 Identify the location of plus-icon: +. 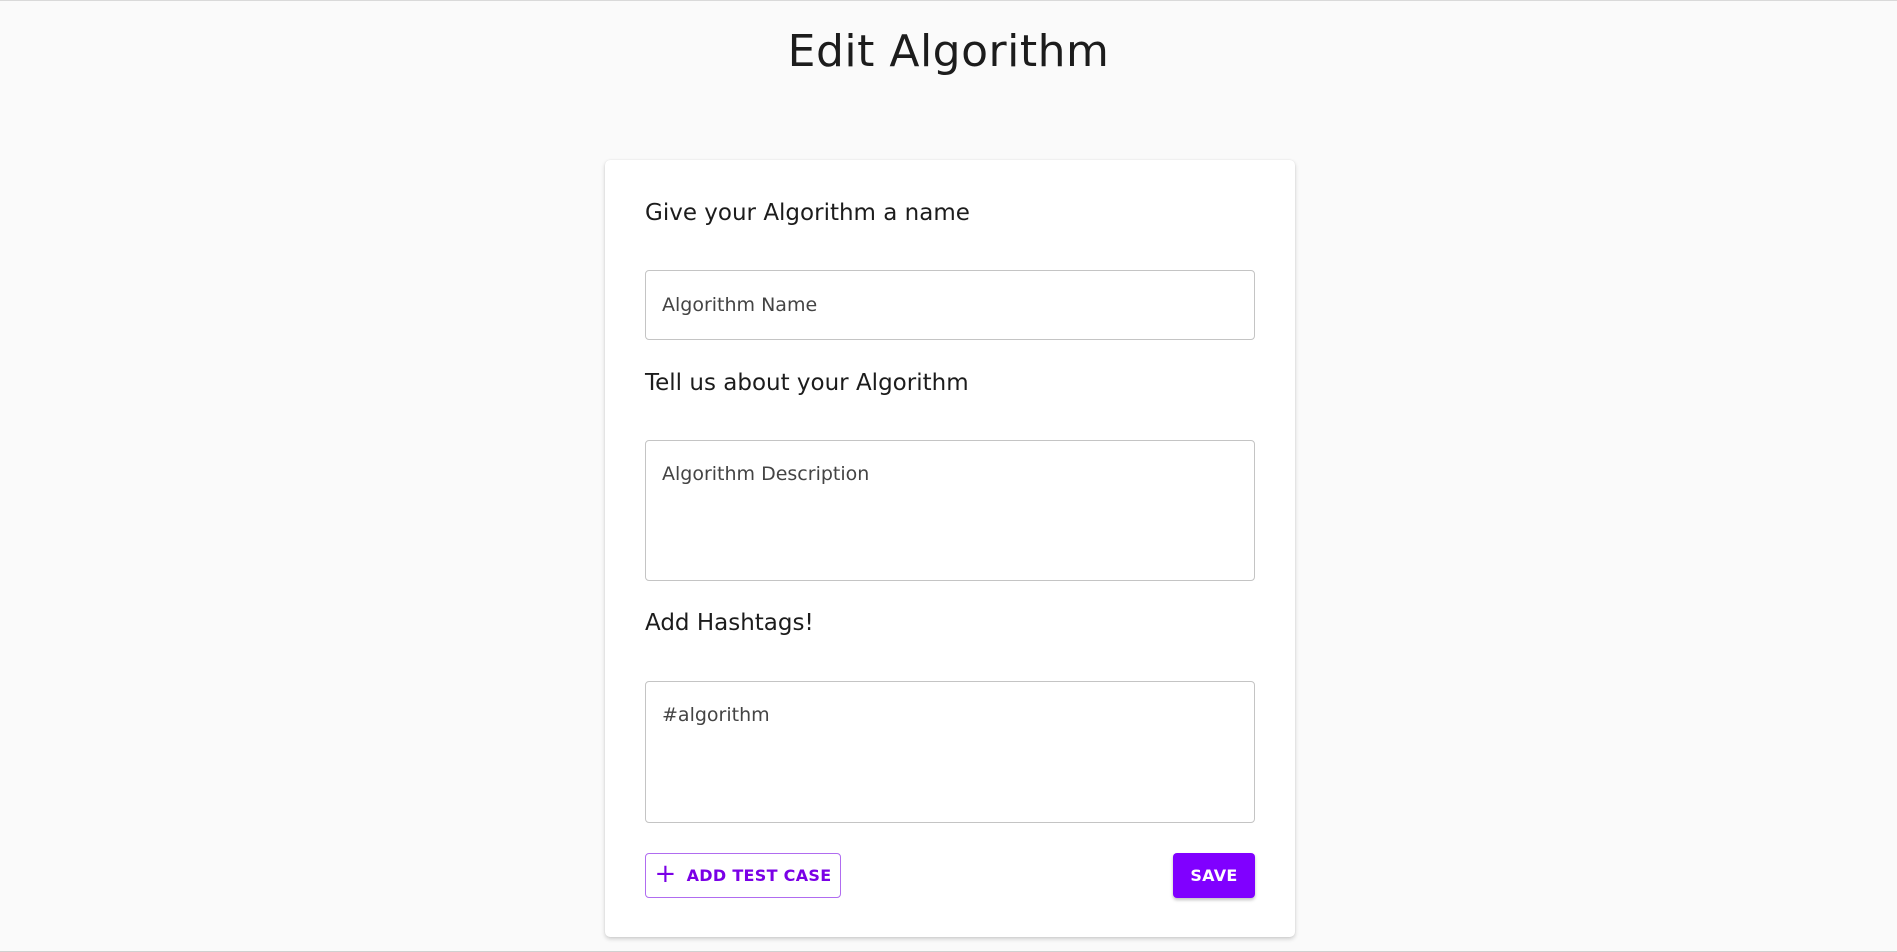
(665, 874).